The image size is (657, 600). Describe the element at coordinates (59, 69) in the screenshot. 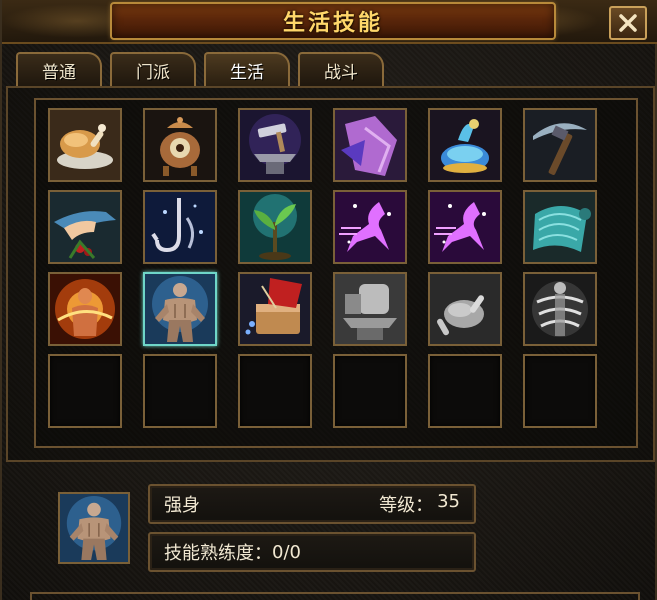

I see `tab-normal: 普通` at that location.